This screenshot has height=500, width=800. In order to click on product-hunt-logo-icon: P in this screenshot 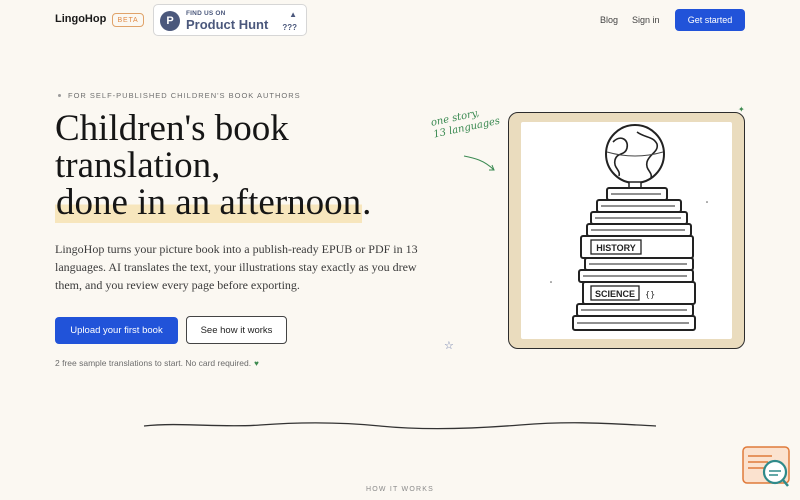, I will do `click(170, 21)`.